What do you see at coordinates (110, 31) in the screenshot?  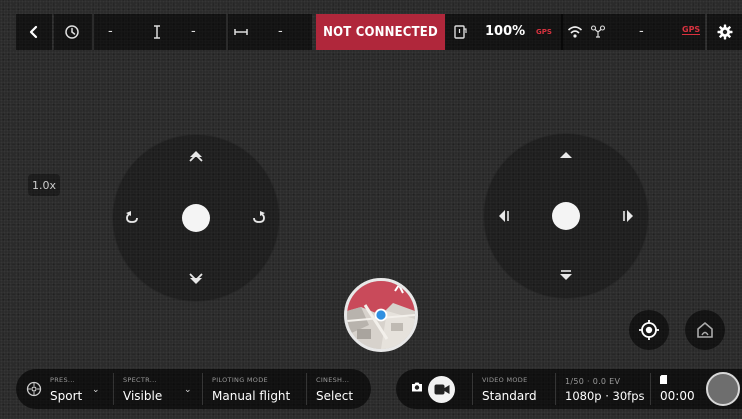 I see `speed-value: -` at bounding box center [110, 31].